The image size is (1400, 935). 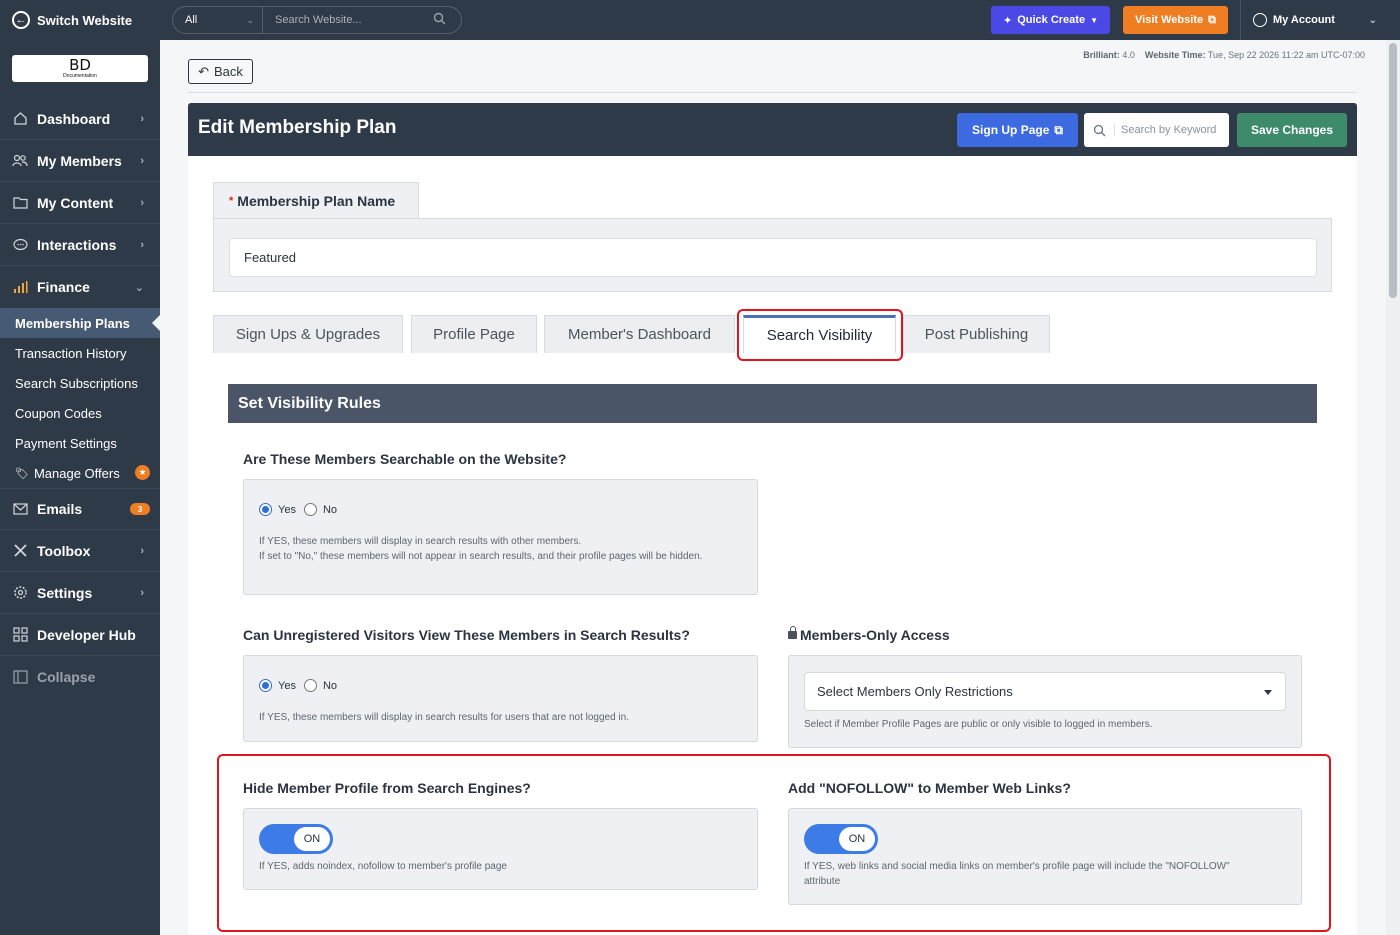 I want to click on quick-create-label: Quick Create, so click(x=1051, y=20).